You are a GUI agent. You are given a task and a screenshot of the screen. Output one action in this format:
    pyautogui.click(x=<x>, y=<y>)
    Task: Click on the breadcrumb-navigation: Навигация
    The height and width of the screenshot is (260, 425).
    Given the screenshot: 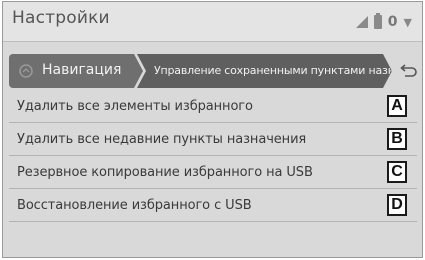 What is the action you would take?
    pyautogui.click(x=76, y=71)
    